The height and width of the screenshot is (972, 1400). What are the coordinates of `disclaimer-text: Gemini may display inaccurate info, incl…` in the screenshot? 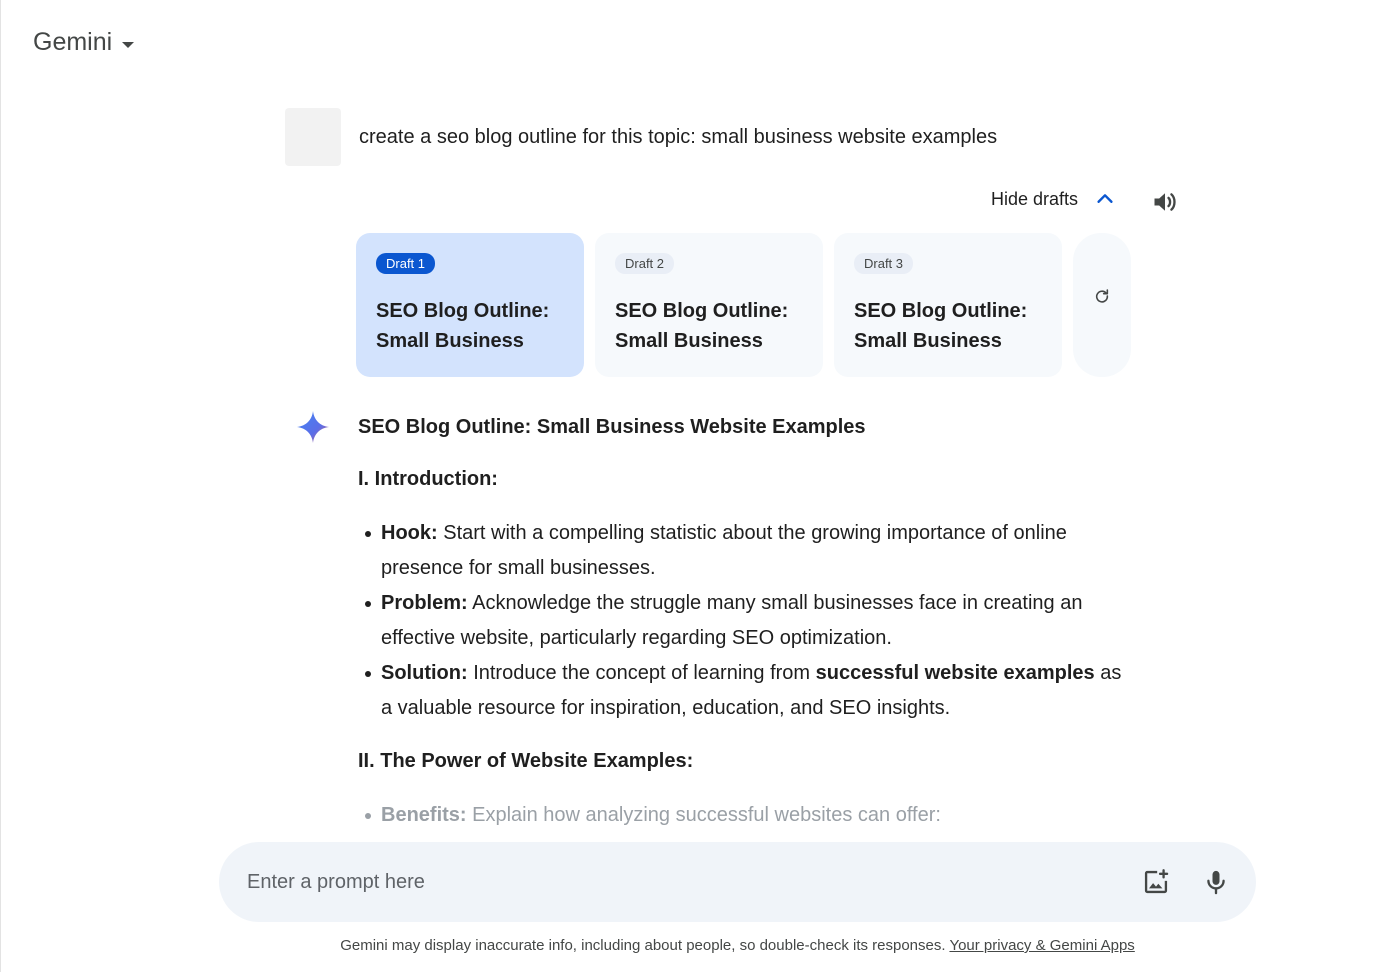 It's located at (645, 945).